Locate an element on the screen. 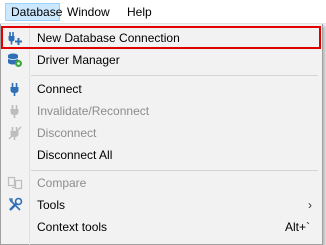  submenu-arrow-icon: › is located at coordinates (310, 205).